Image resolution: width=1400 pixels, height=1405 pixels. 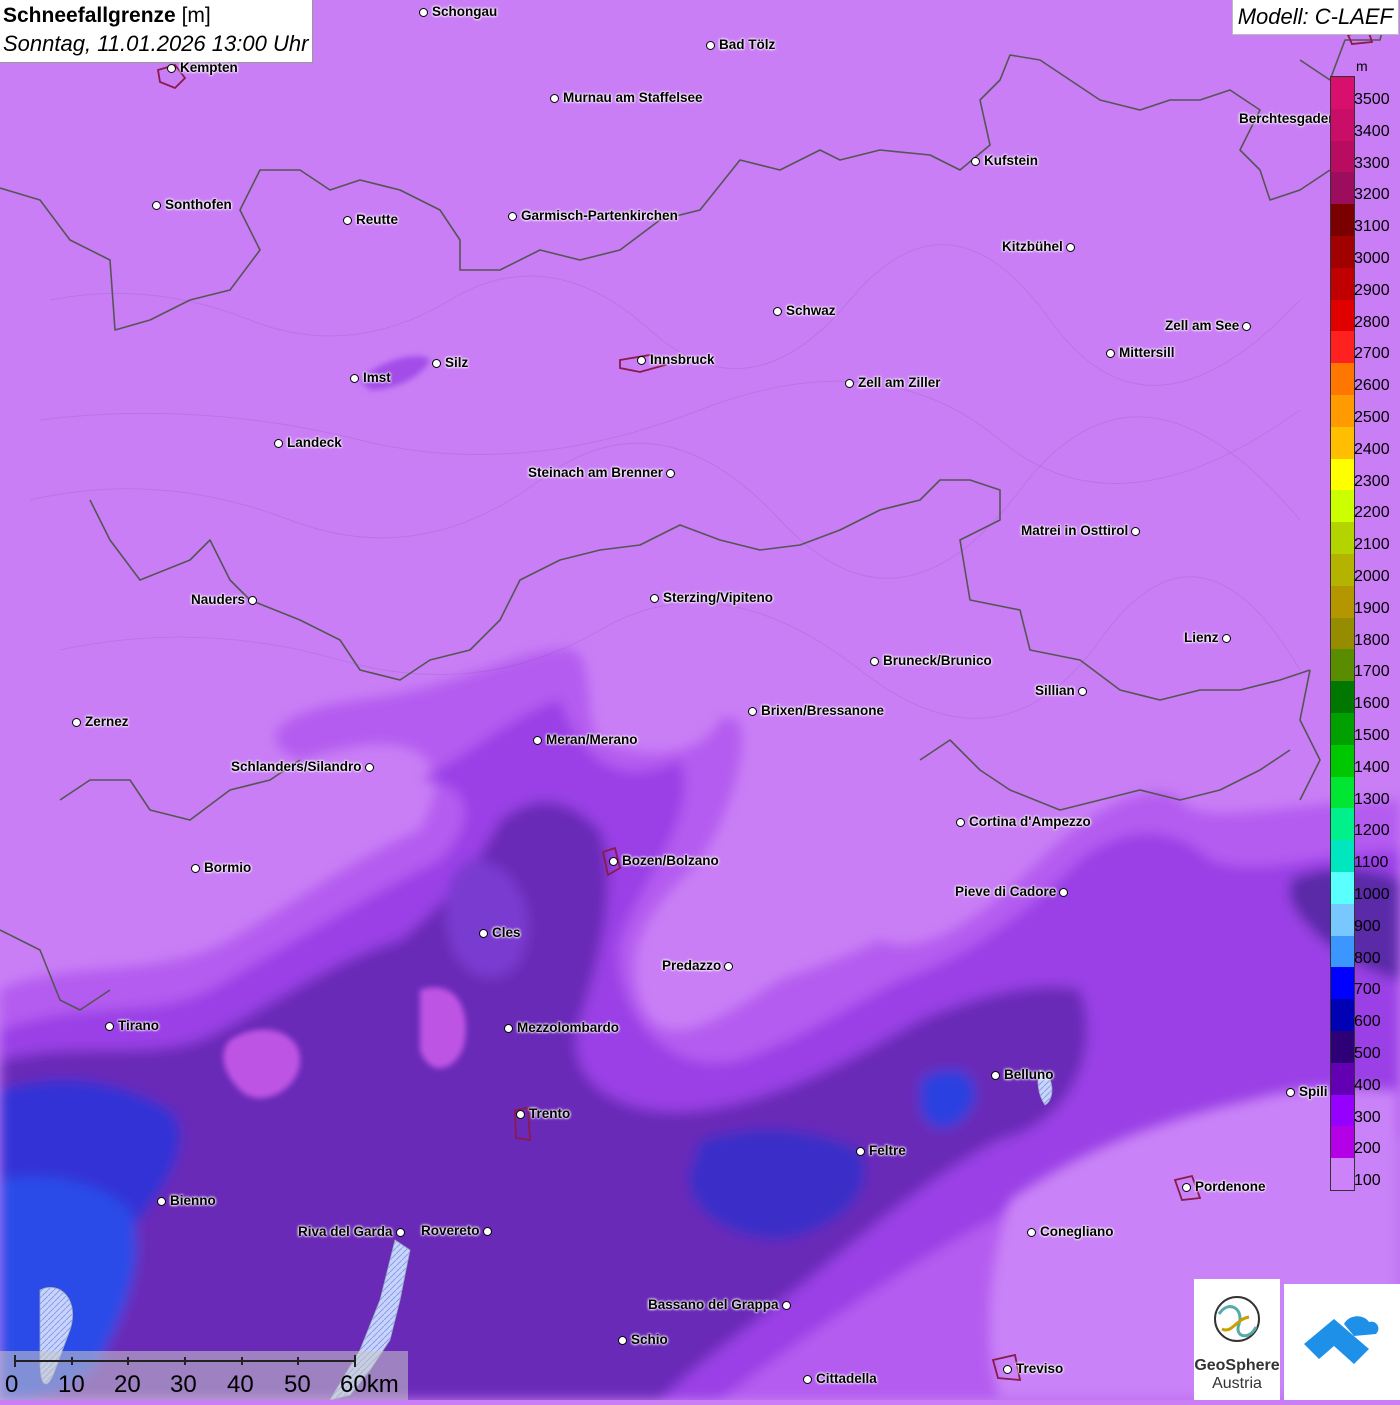 I want to click on map-datetime: Sonntag, 11.01.2026 13:00 Uhr, so click(x=156, y=43).